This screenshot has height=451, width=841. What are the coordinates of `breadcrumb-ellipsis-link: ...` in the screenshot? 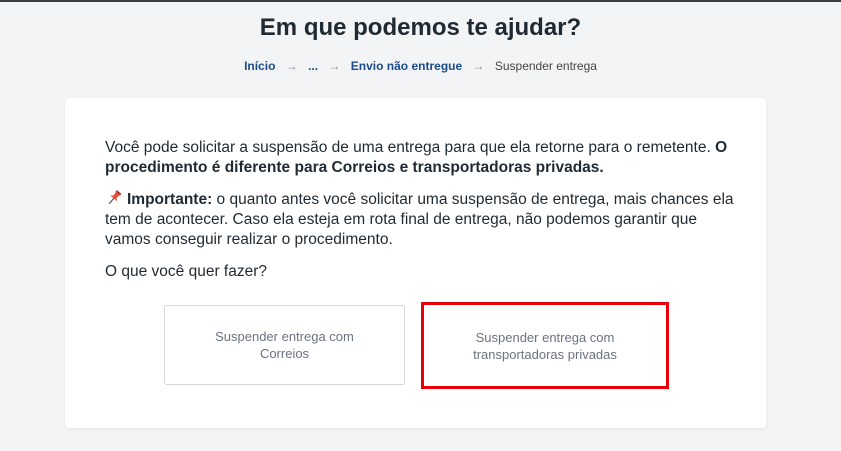 It's located at (313, 66).